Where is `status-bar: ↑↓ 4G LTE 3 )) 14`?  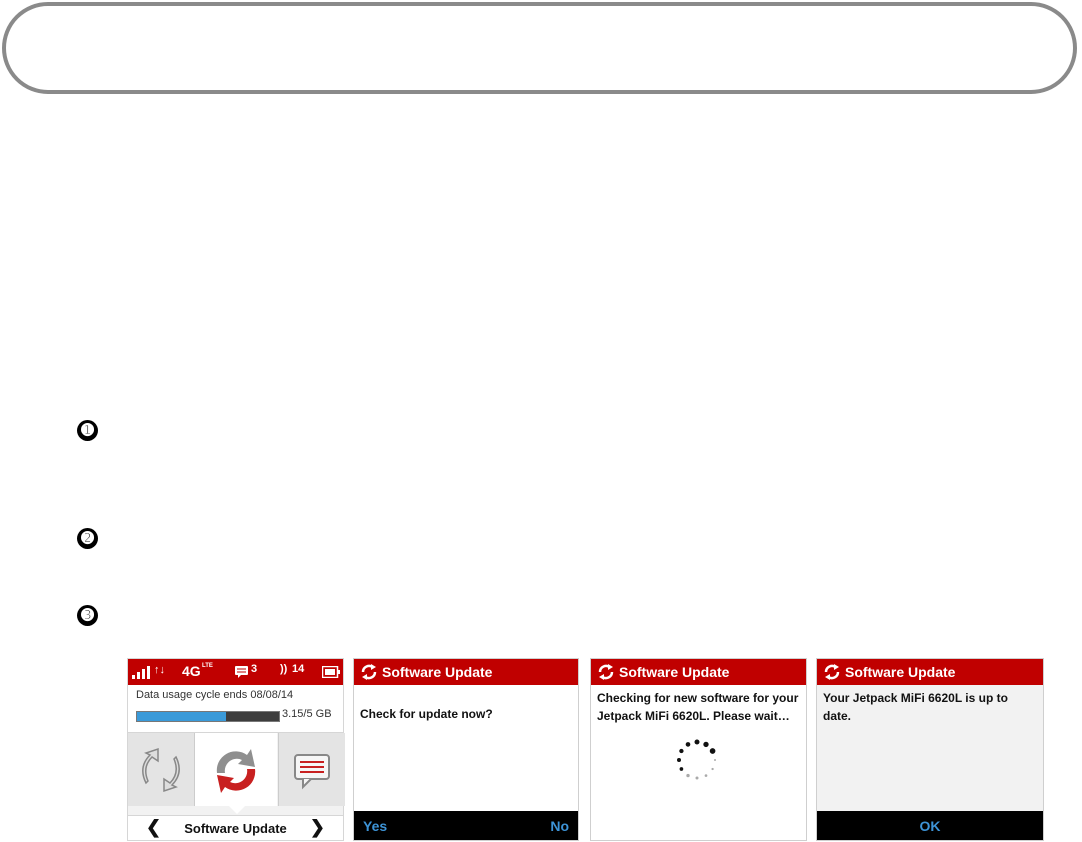 status-bar: ↑↓ 4G LTE 3 )) 14 is located at coordinates (235, 672).